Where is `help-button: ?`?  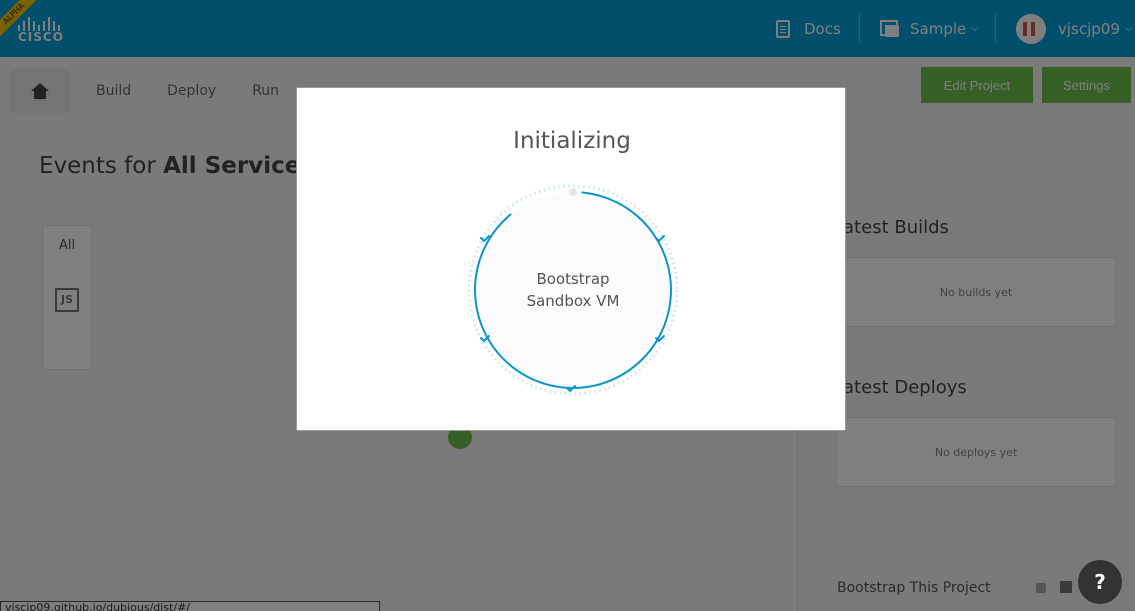 help-button: ? is located at coordinates (1100, 582).